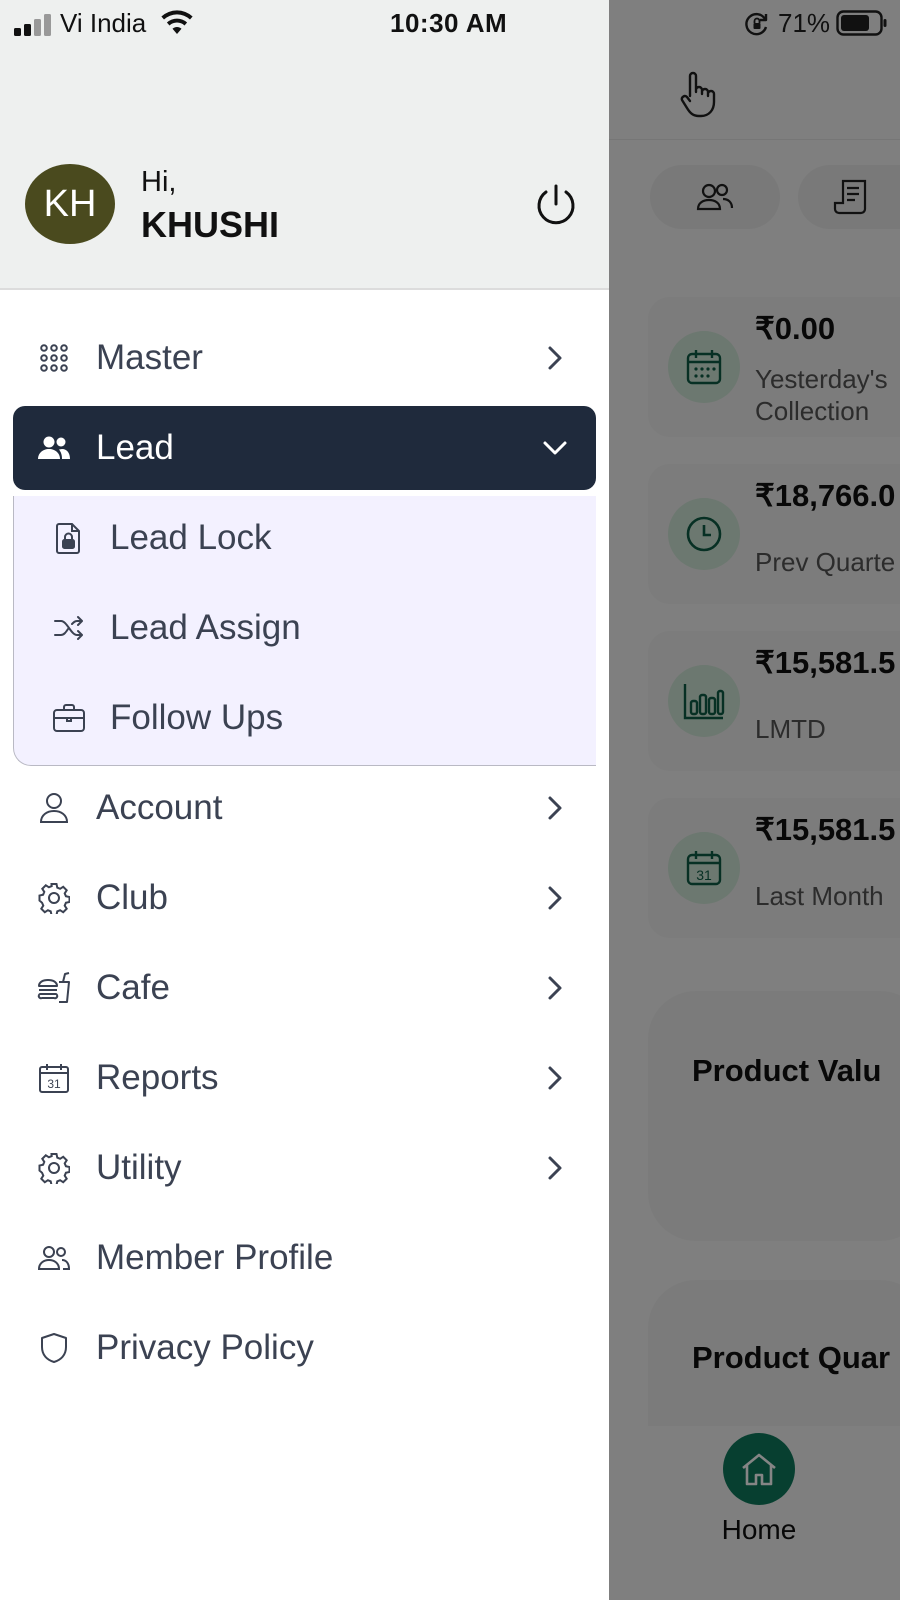  I want to click on grid-dots-icon, so click(54, 358).